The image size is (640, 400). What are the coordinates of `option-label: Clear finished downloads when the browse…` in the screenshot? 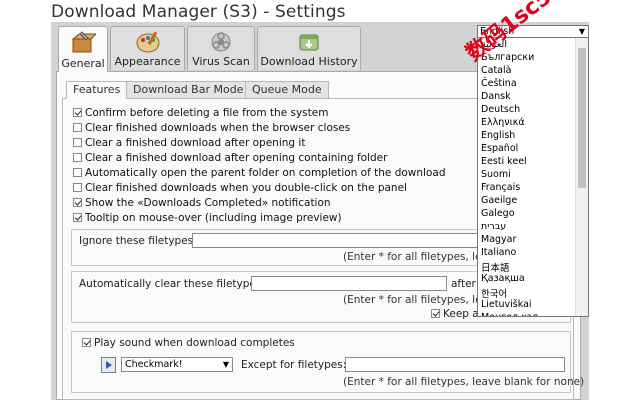 It's located at (218, 128).